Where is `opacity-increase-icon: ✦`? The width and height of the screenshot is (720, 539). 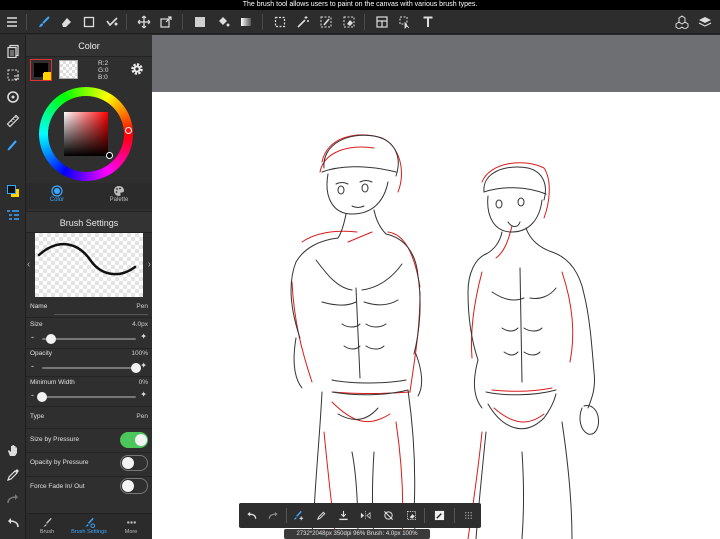 opacity-increase-icon: ✦ is located at coordinates (143, 365).